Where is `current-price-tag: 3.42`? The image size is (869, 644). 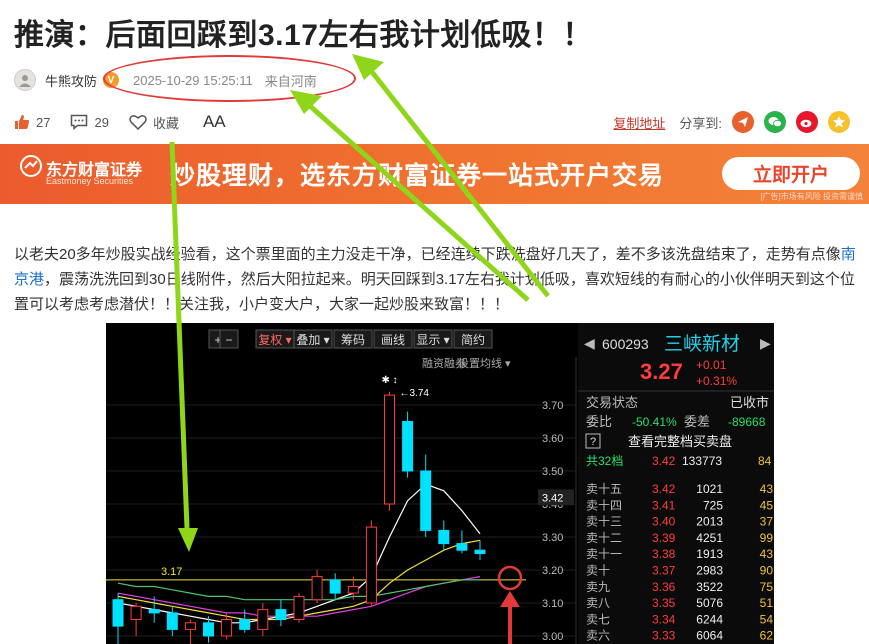 current-price-tag: 3.42 is located at coordinates (552, 498).